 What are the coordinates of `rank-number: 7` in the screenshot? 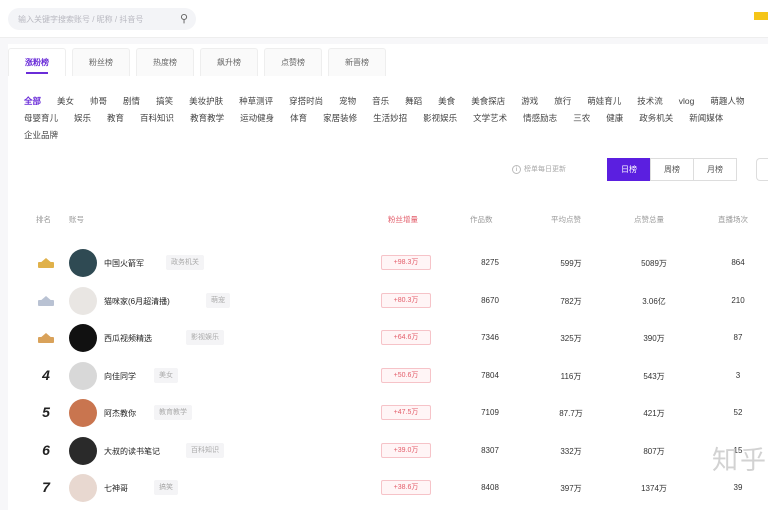 It's located at (46, 487).